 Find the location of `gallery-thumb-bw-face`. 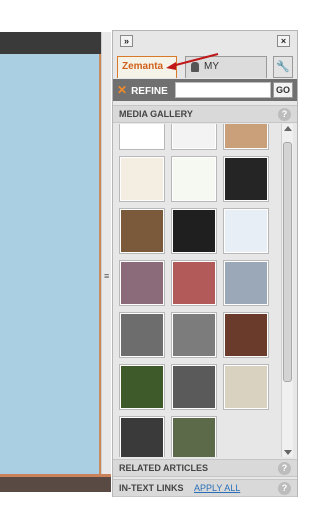

gallery-thumb-bw-face is located at coordinates (142, 335).